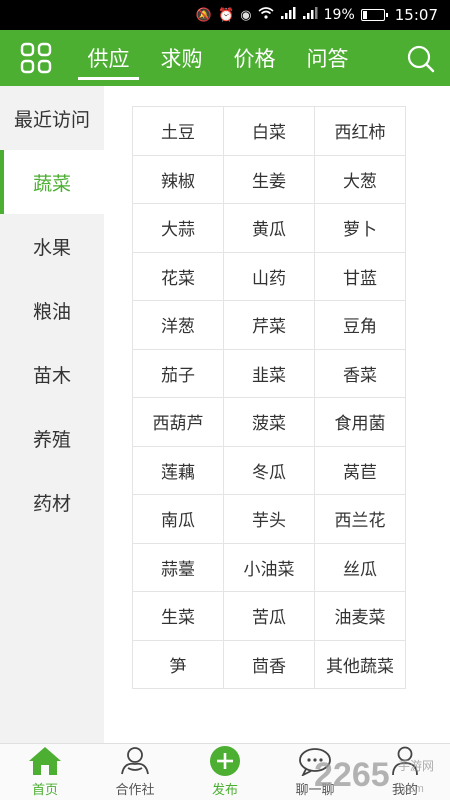 This screenshot has height=800, width=450. I want to click on search-icon, so click(421, 59).